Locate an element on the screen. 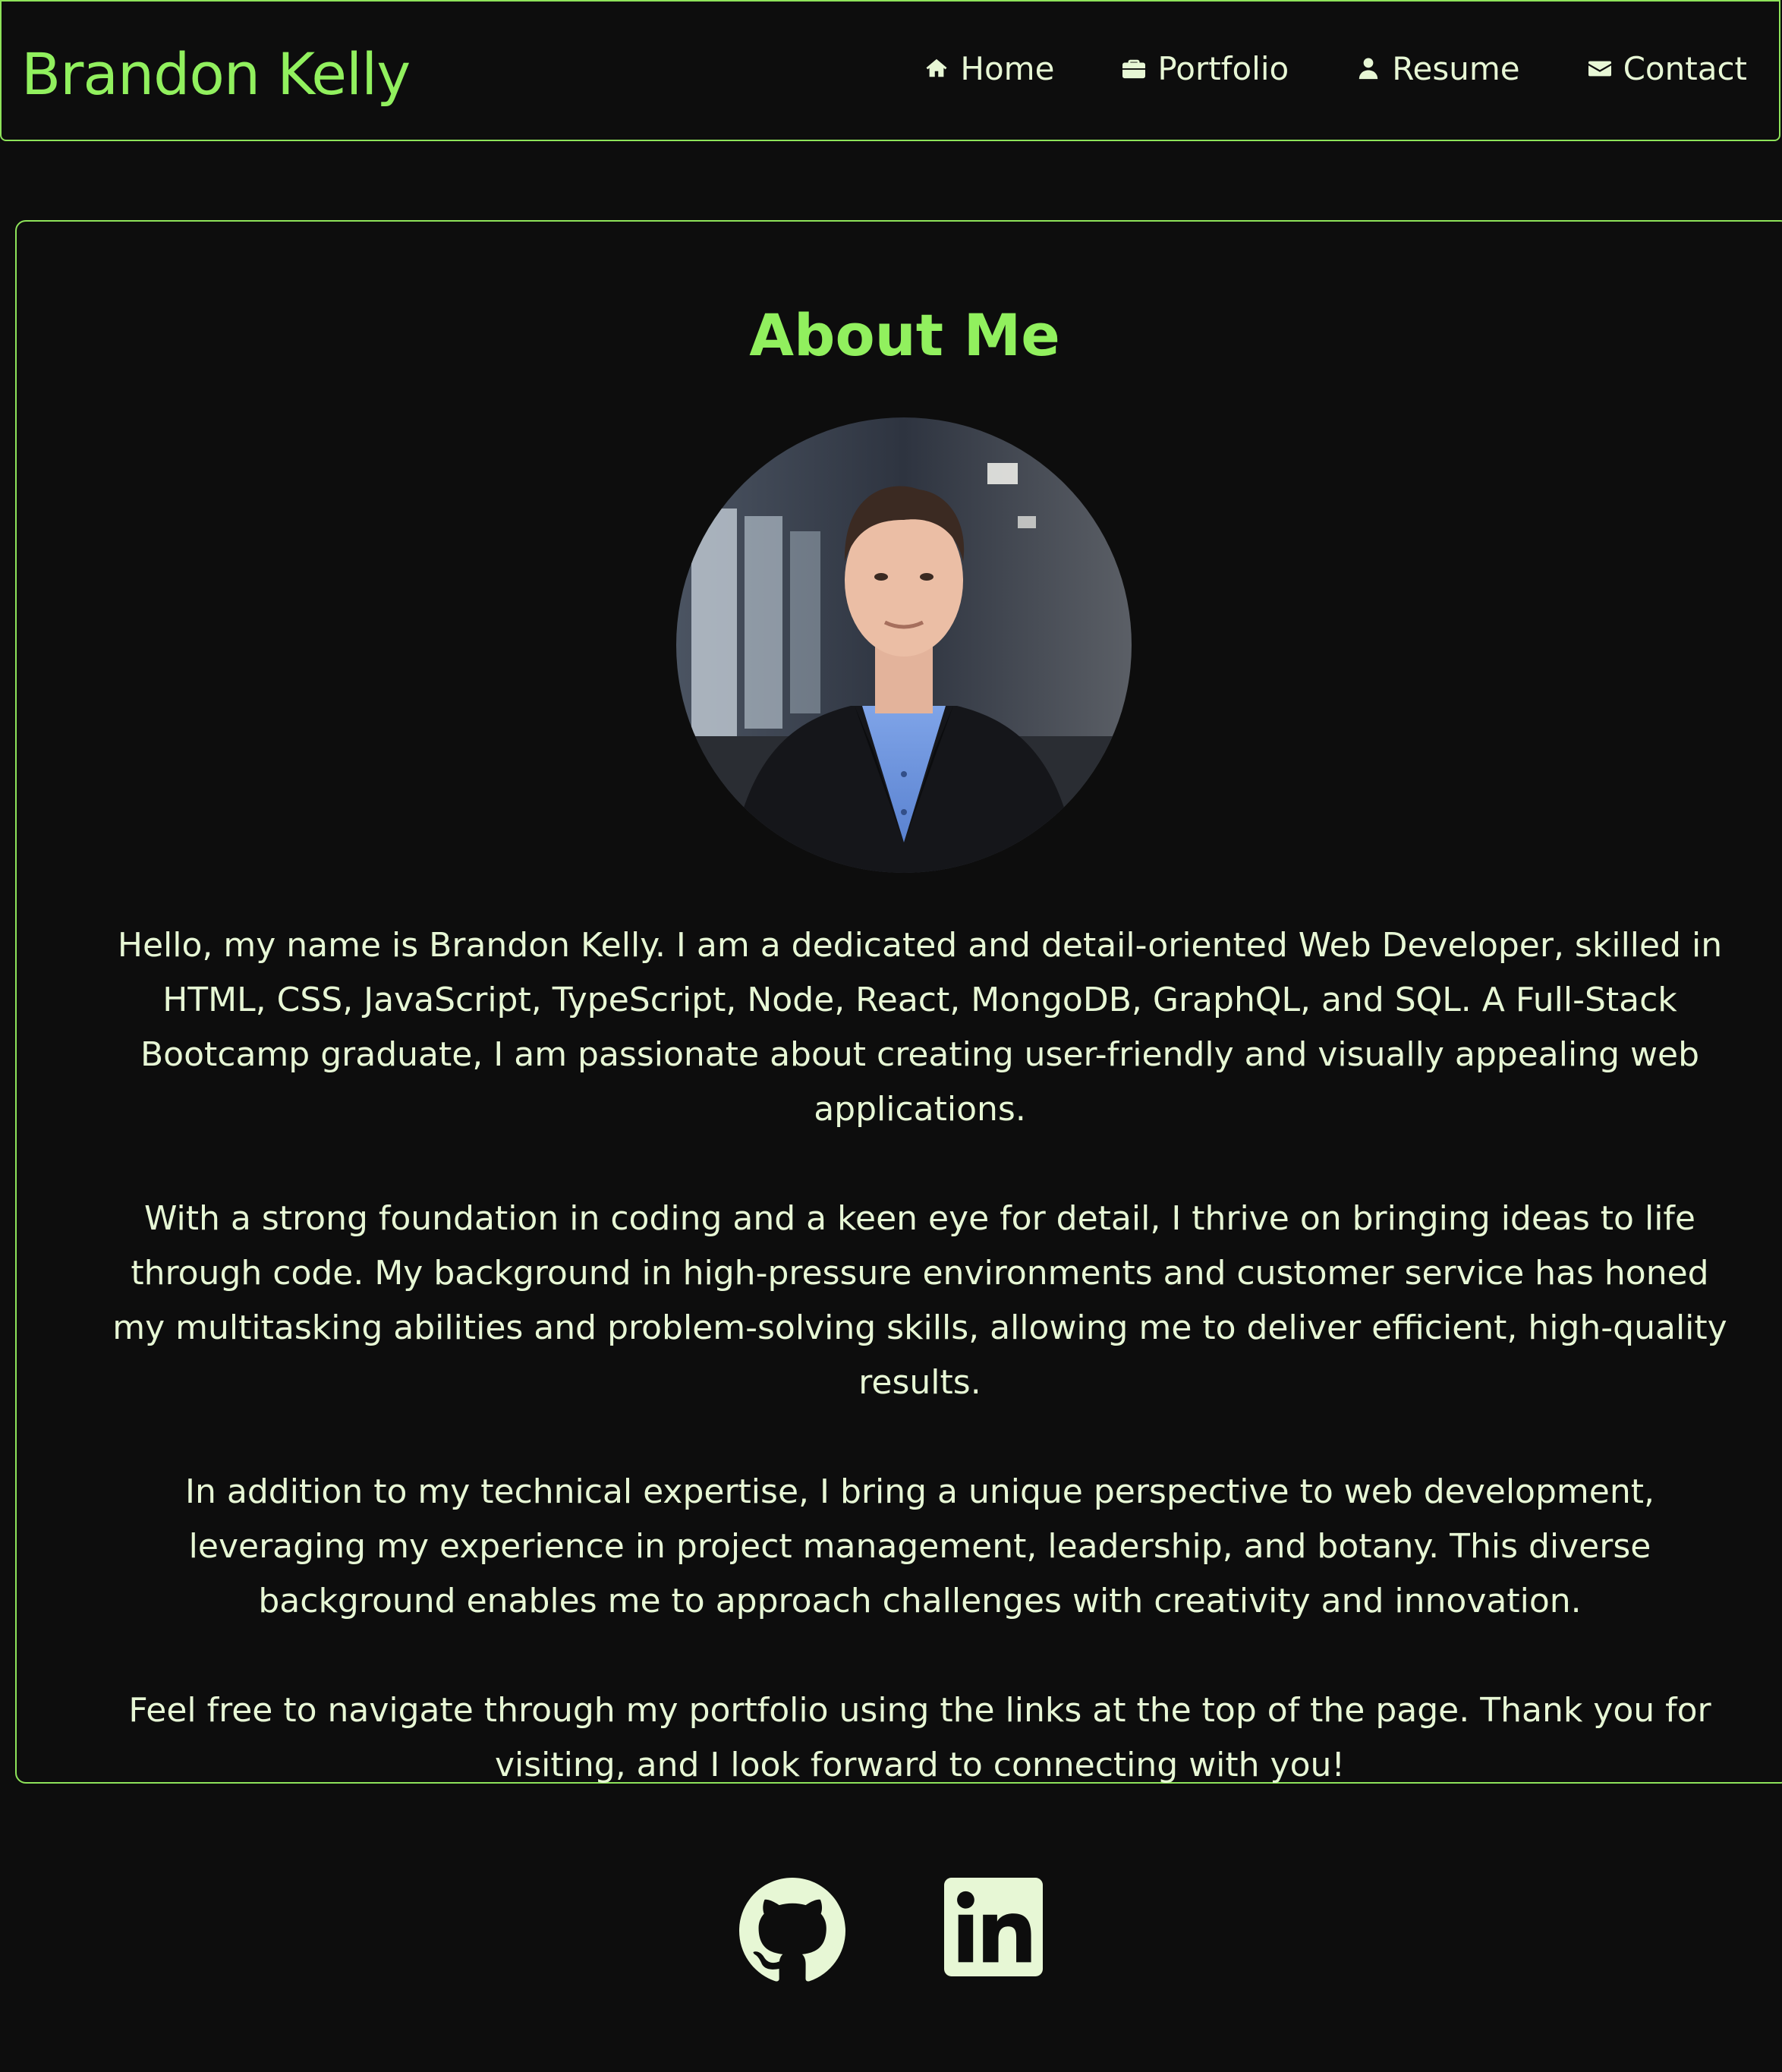  linkedin-icon is located at coordinates (993, 1927).